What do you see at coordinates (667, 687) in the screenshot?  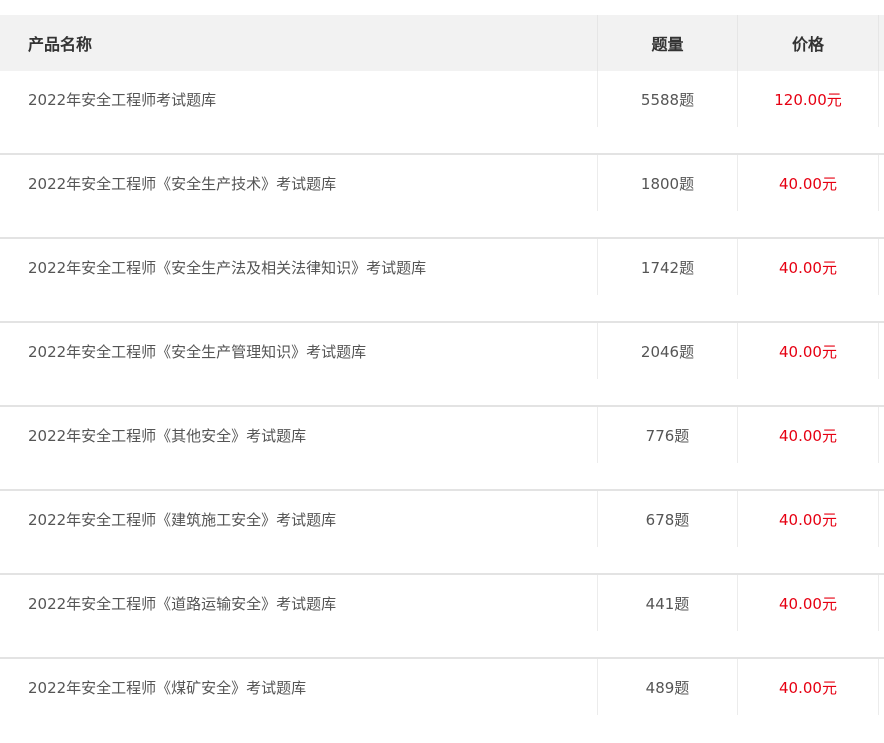 I see `question-count: 489题` at bounding box center [667, 687].